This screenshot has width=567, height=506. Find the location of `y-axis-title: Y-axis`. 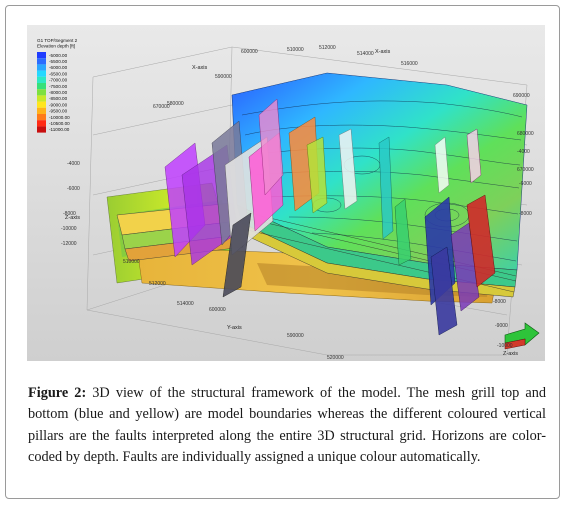

y-axis-title: Y-axis is located at coordinates (234, 328).